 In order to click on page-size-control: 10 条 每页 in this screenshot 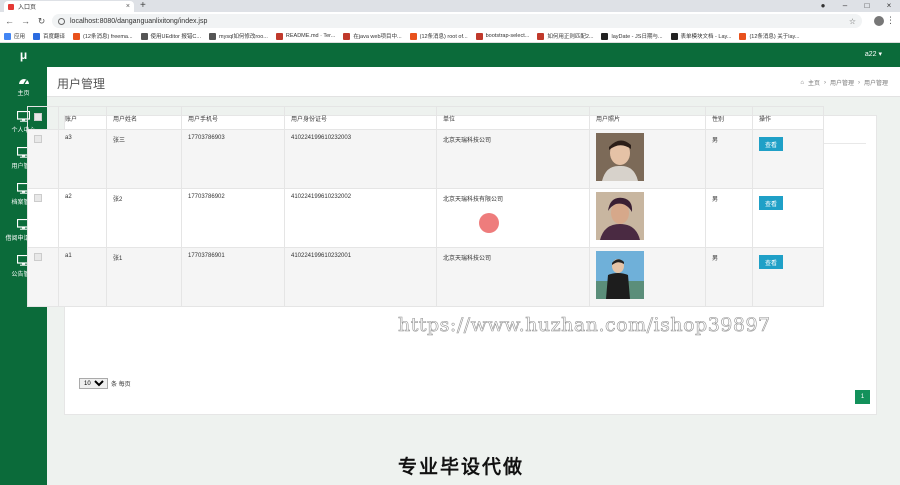, I will do `click(105, 383)`.